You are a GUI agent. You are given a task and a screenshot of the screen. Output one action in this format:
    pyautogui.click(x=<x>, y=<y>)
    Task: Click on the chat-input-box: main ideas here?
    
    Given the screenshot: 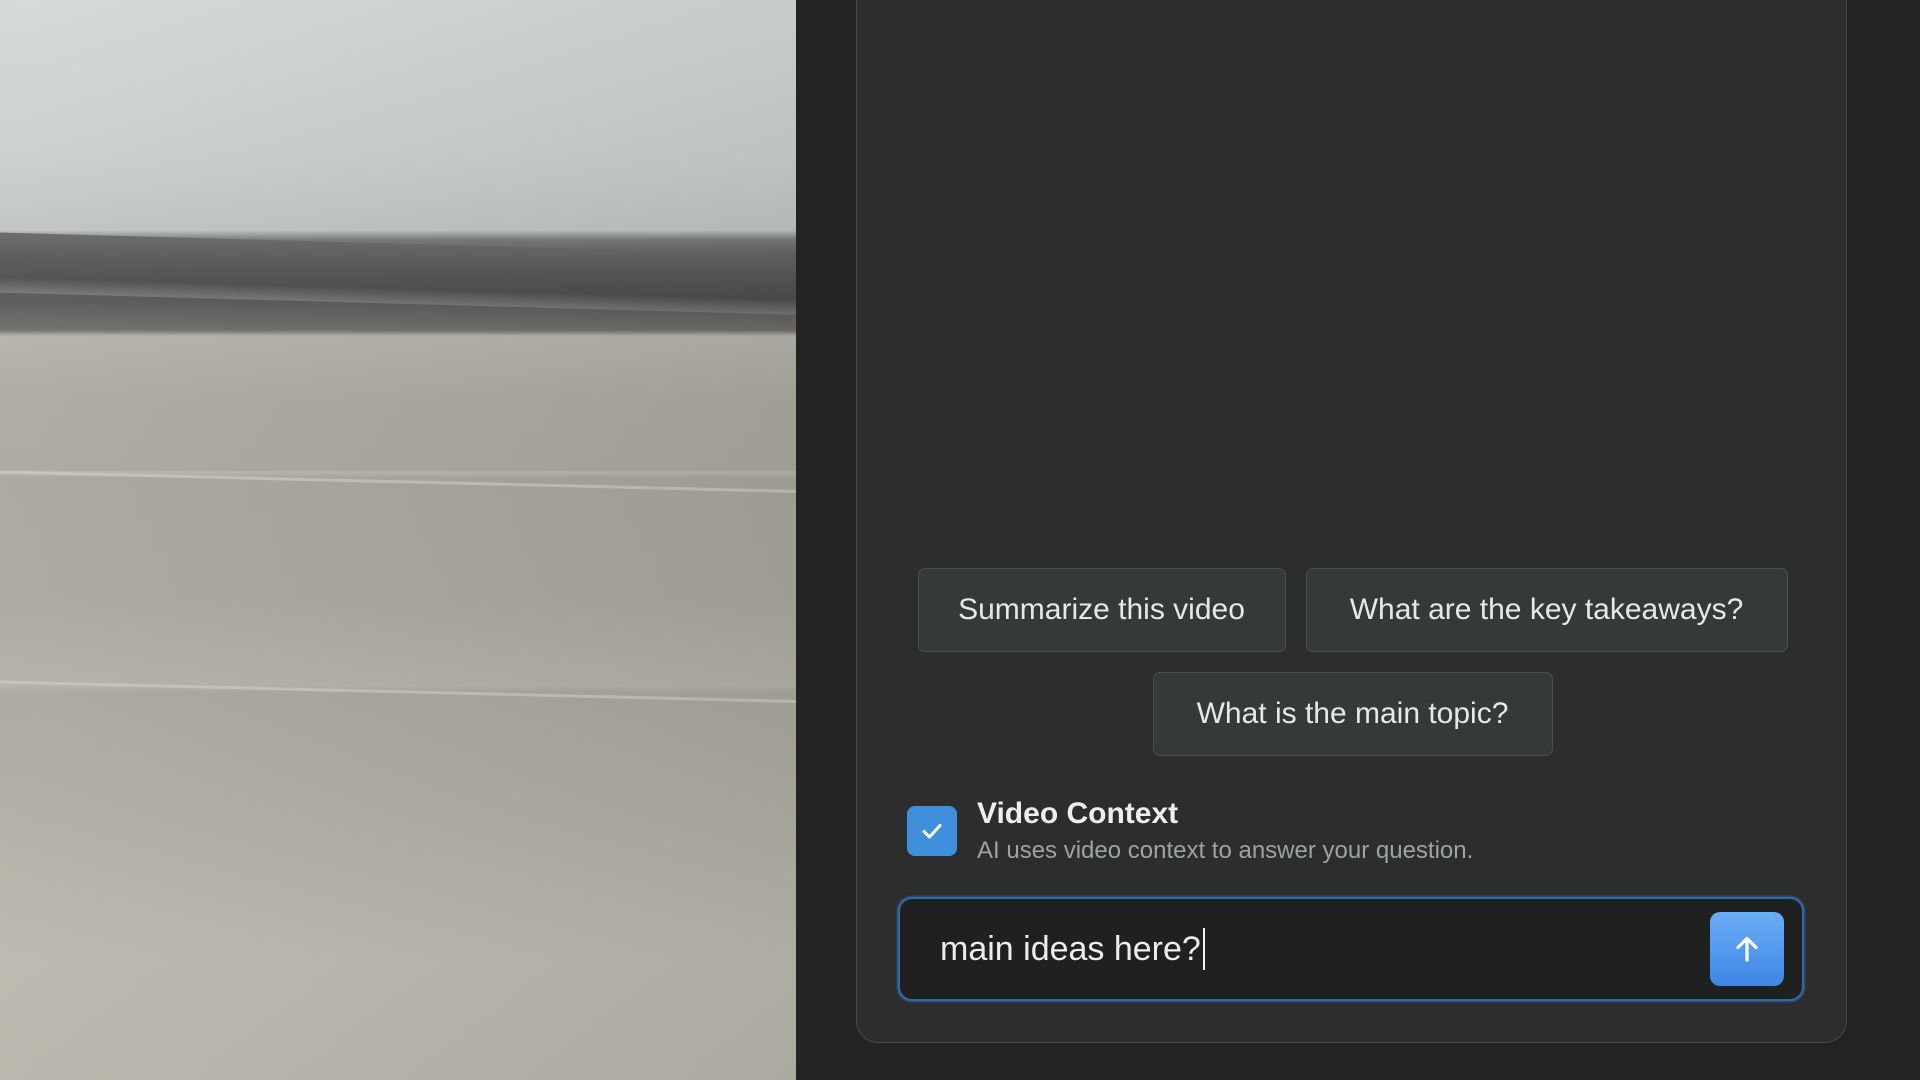 What is the action you would take?
    pyautogui.click(x=1351, y=949)
    